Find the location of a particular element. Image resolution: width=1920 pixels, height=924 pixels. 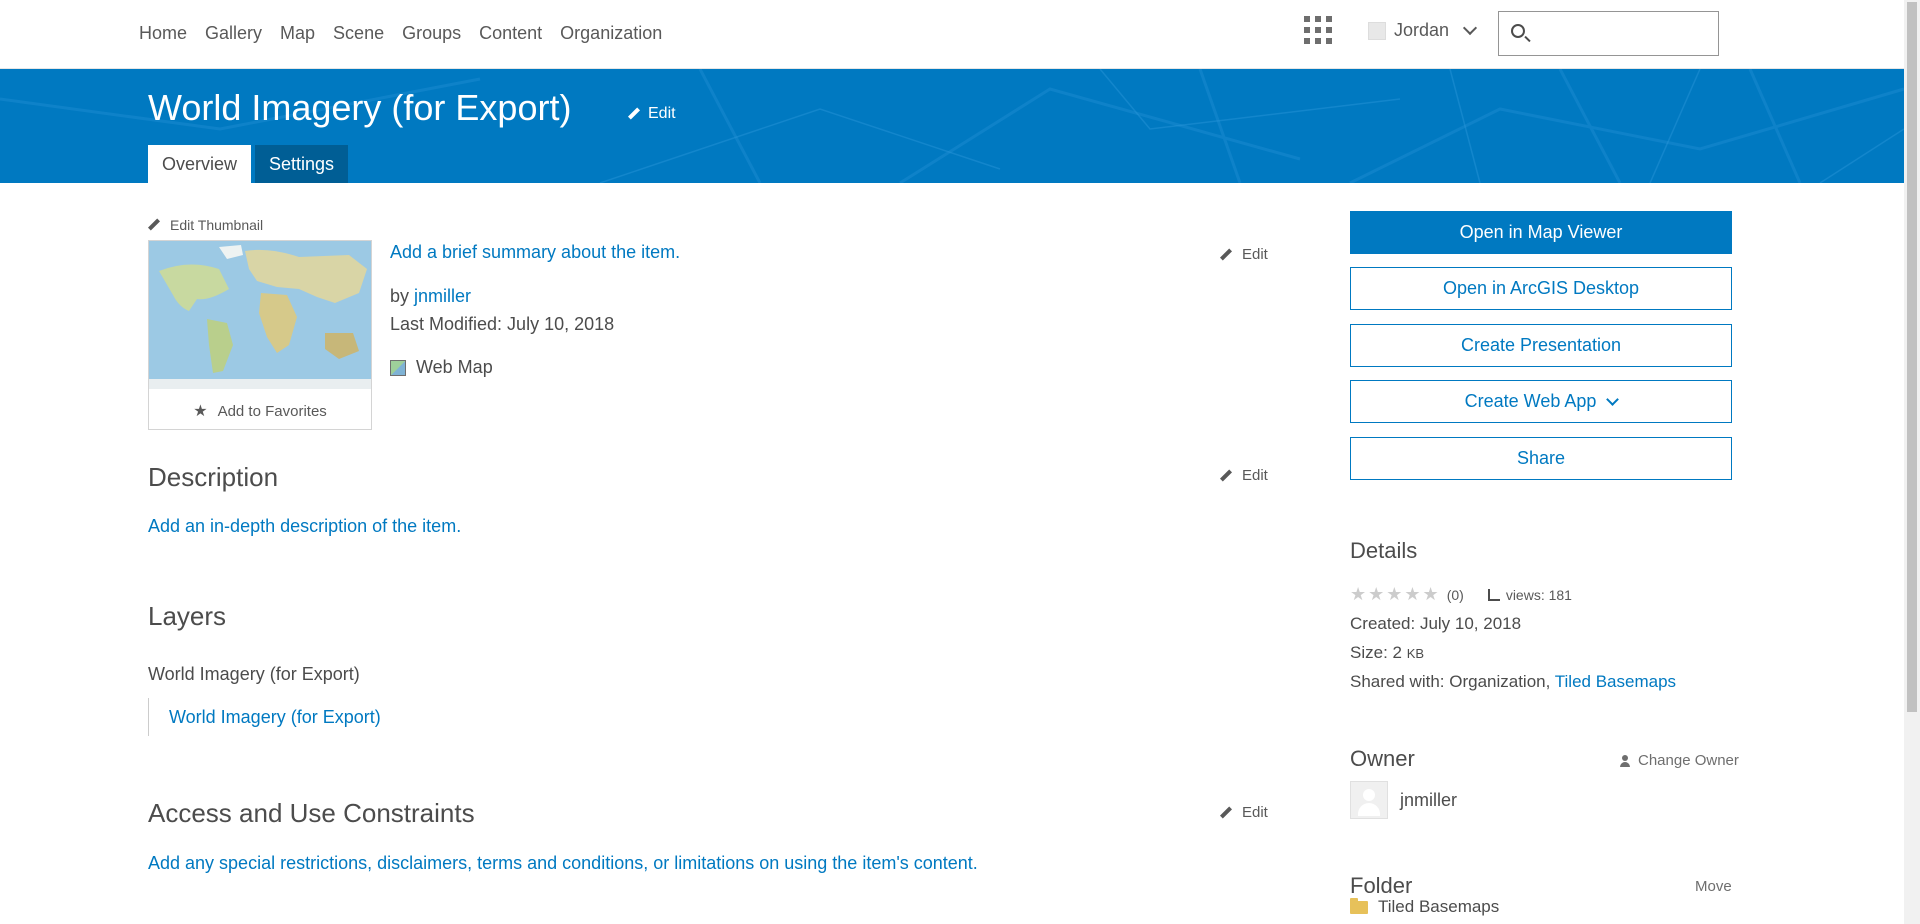

nav-scene: Scene is located at coordinates (358, 33).